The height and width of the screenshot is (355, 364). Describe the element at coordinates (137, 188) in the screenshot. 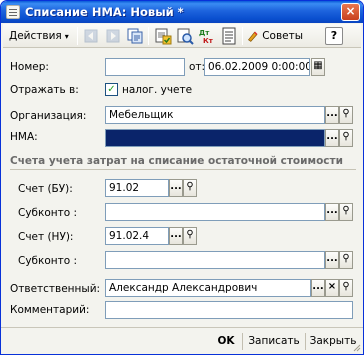

I see `account-bu-field: 91.02` at that location.